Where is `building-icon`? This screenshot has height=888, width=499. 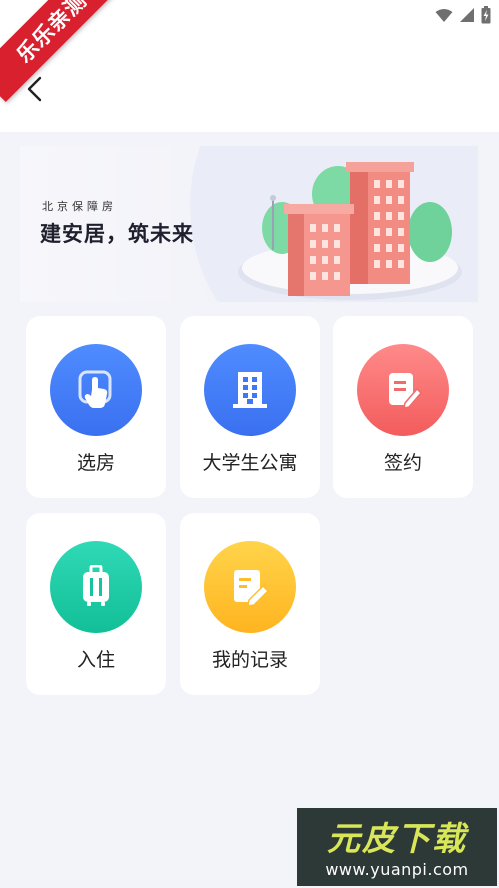 building-icon is located at coordinates (250, 390).